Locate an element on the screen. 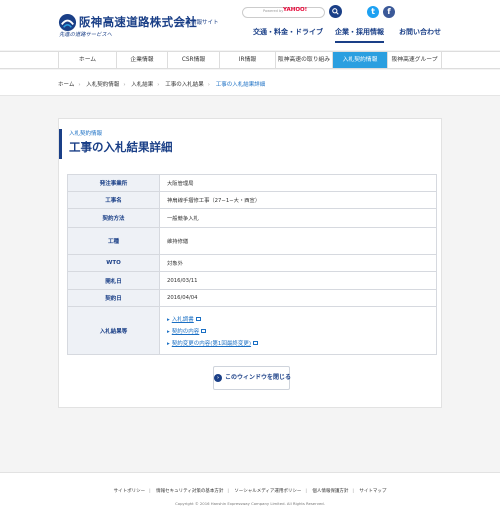 The image size is (500, 521). topnav-traffic: 交通・料金・ドライブ is located at coordinates (288, 32).